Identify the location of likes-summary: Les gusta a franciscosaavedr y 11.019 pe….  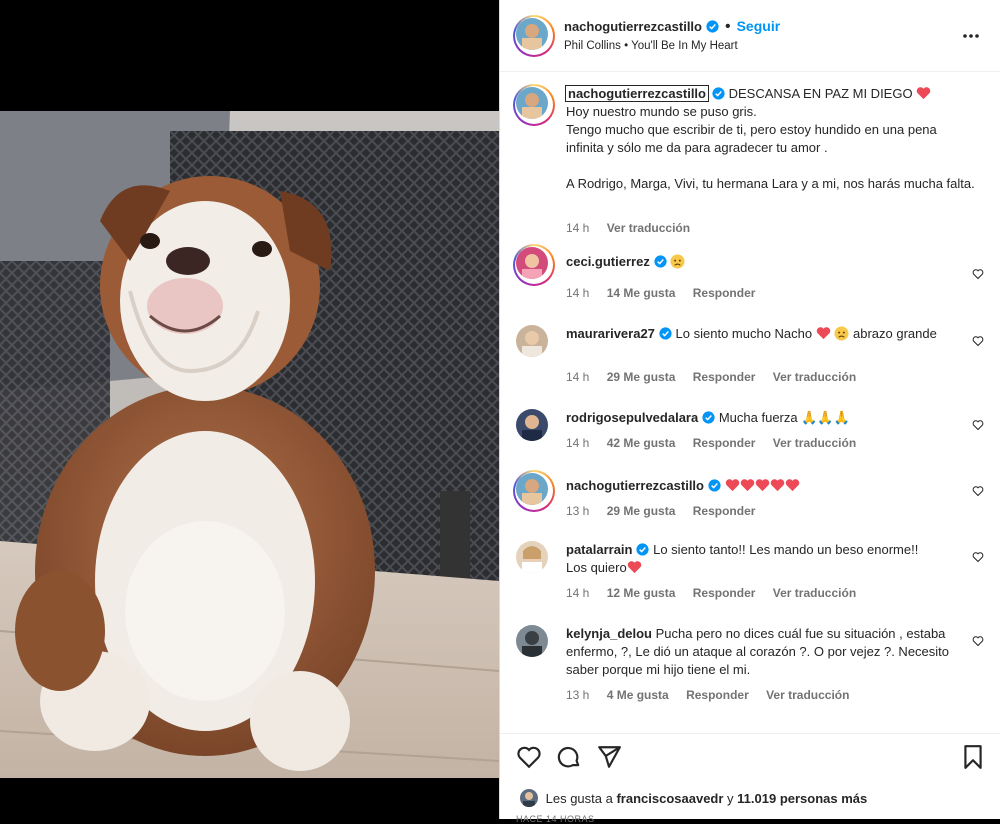
(693, 798).